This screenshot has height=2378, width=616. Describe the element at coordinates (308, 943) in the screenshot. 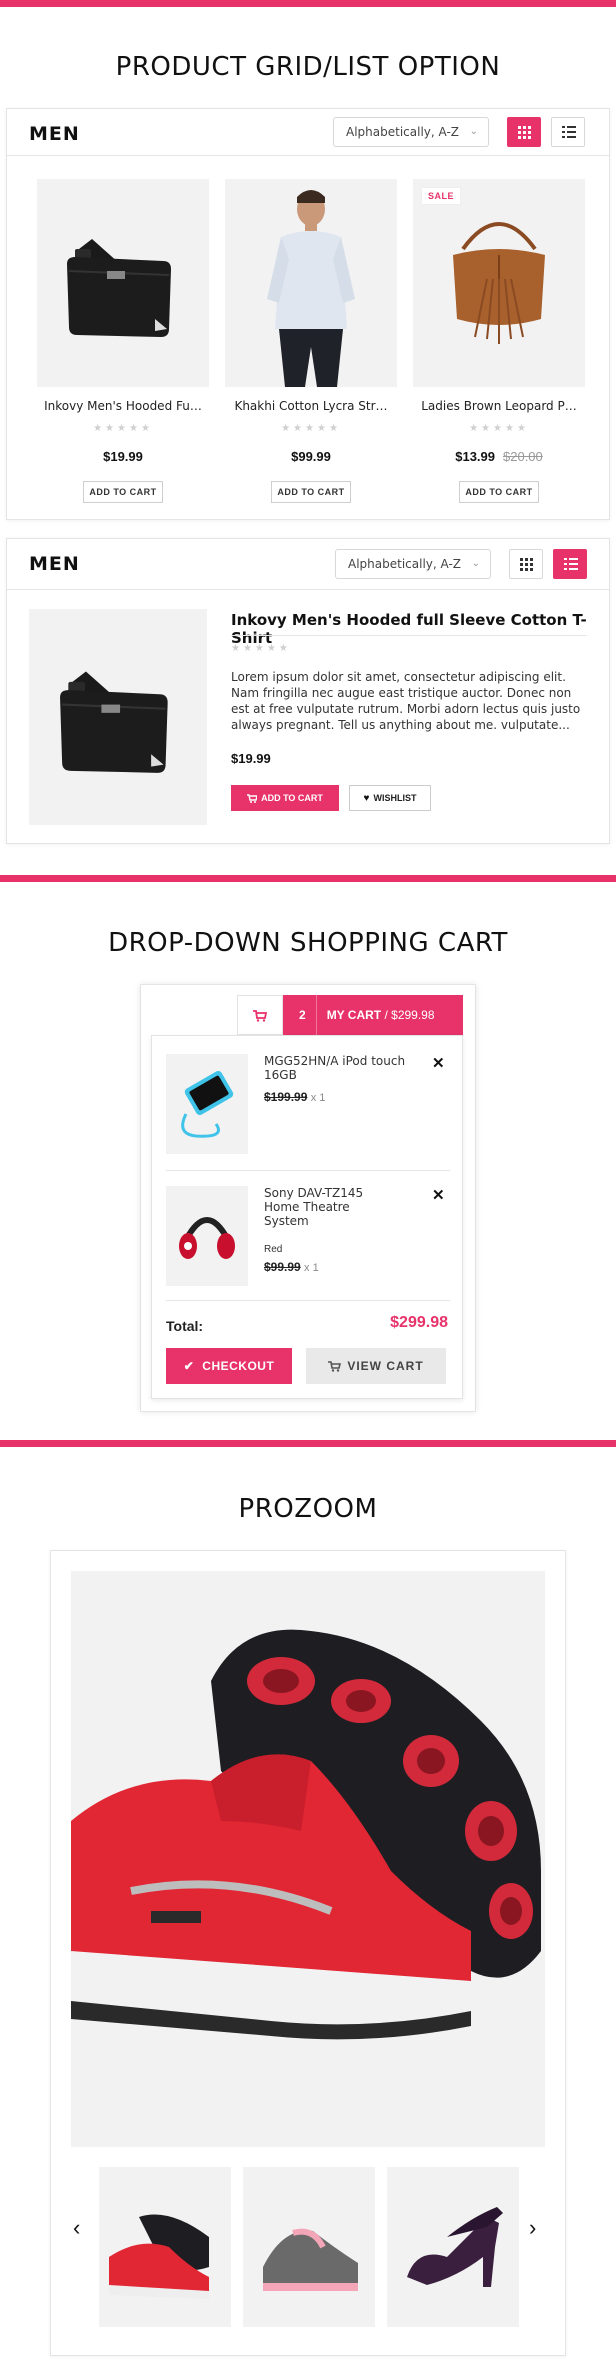

I see `section-title-cart: DROP-DOWN SHOPPING CART` at that location.